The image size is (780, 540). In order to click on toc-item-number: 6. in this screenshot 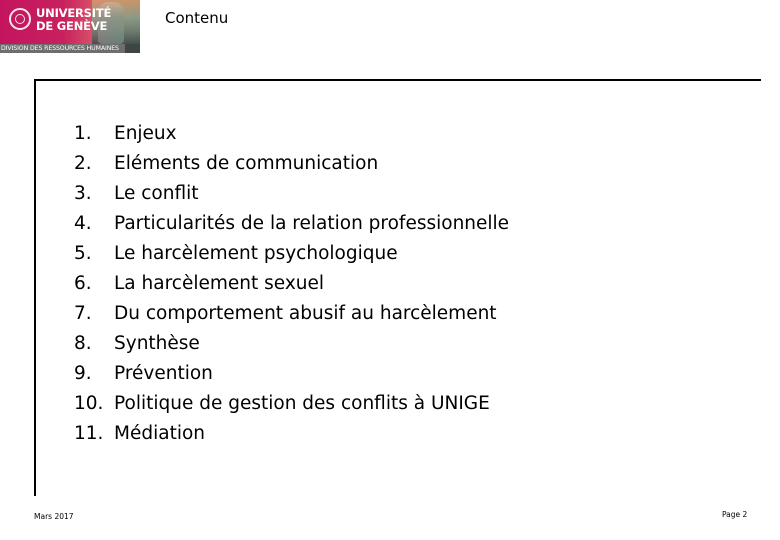, I will do `click(83, 283)`.